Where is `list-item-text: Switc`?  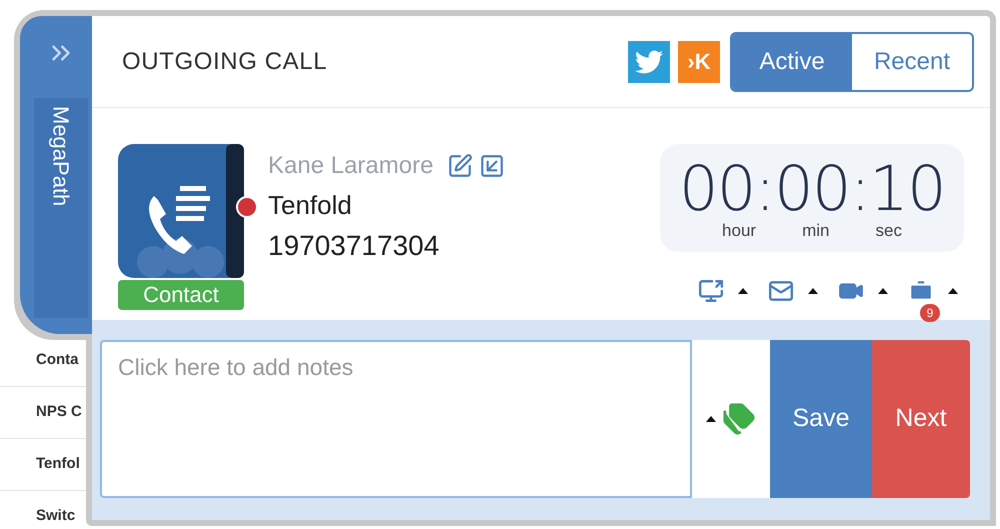
list-item-text: Switc is located at coordinates (56, 516).